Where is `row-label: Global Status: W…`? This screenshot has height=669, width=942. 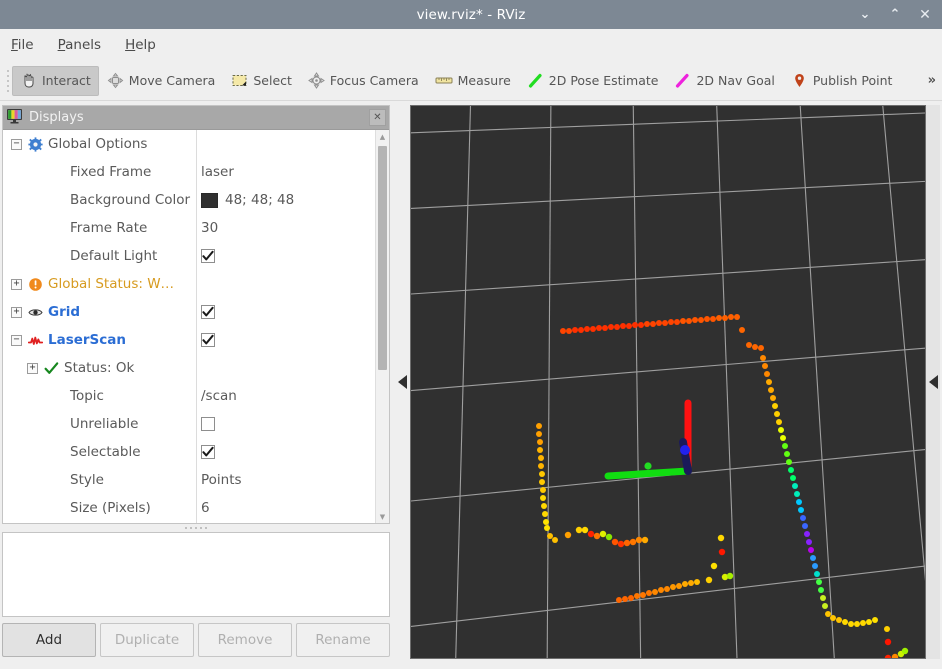
row-label: Global Status: W… is located at coordinates (111, 284).